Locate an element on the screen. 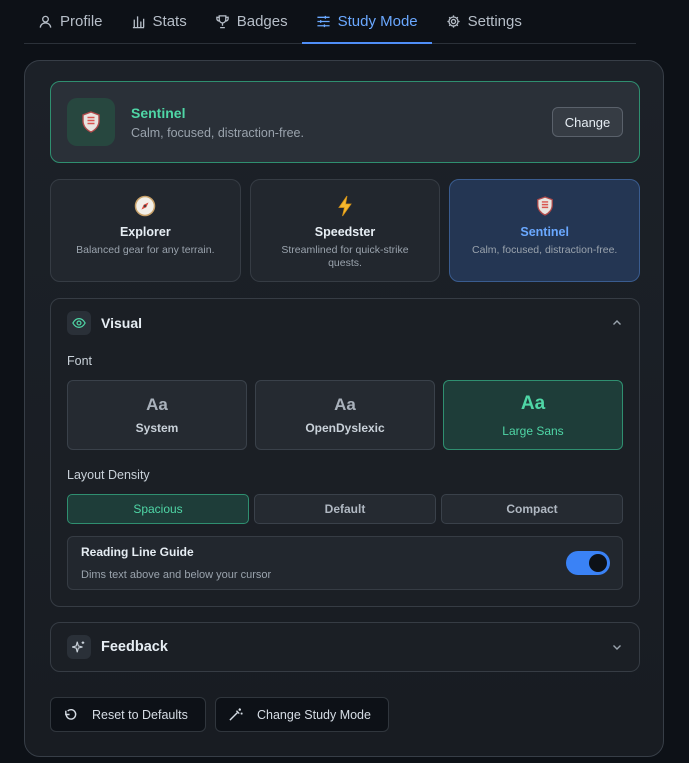 The width and height of the screenshot is (689, 763). density-compact-button: Compact is located at coordinates (532, 509).